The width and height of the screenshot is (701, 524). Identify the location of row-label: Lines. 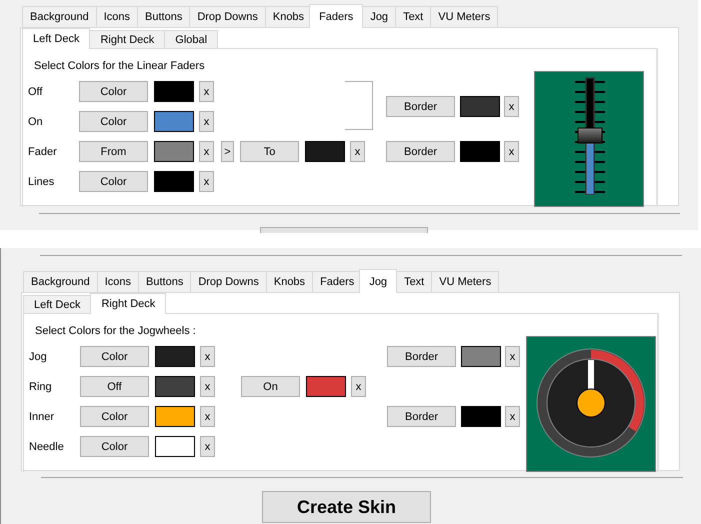
(42, 182).